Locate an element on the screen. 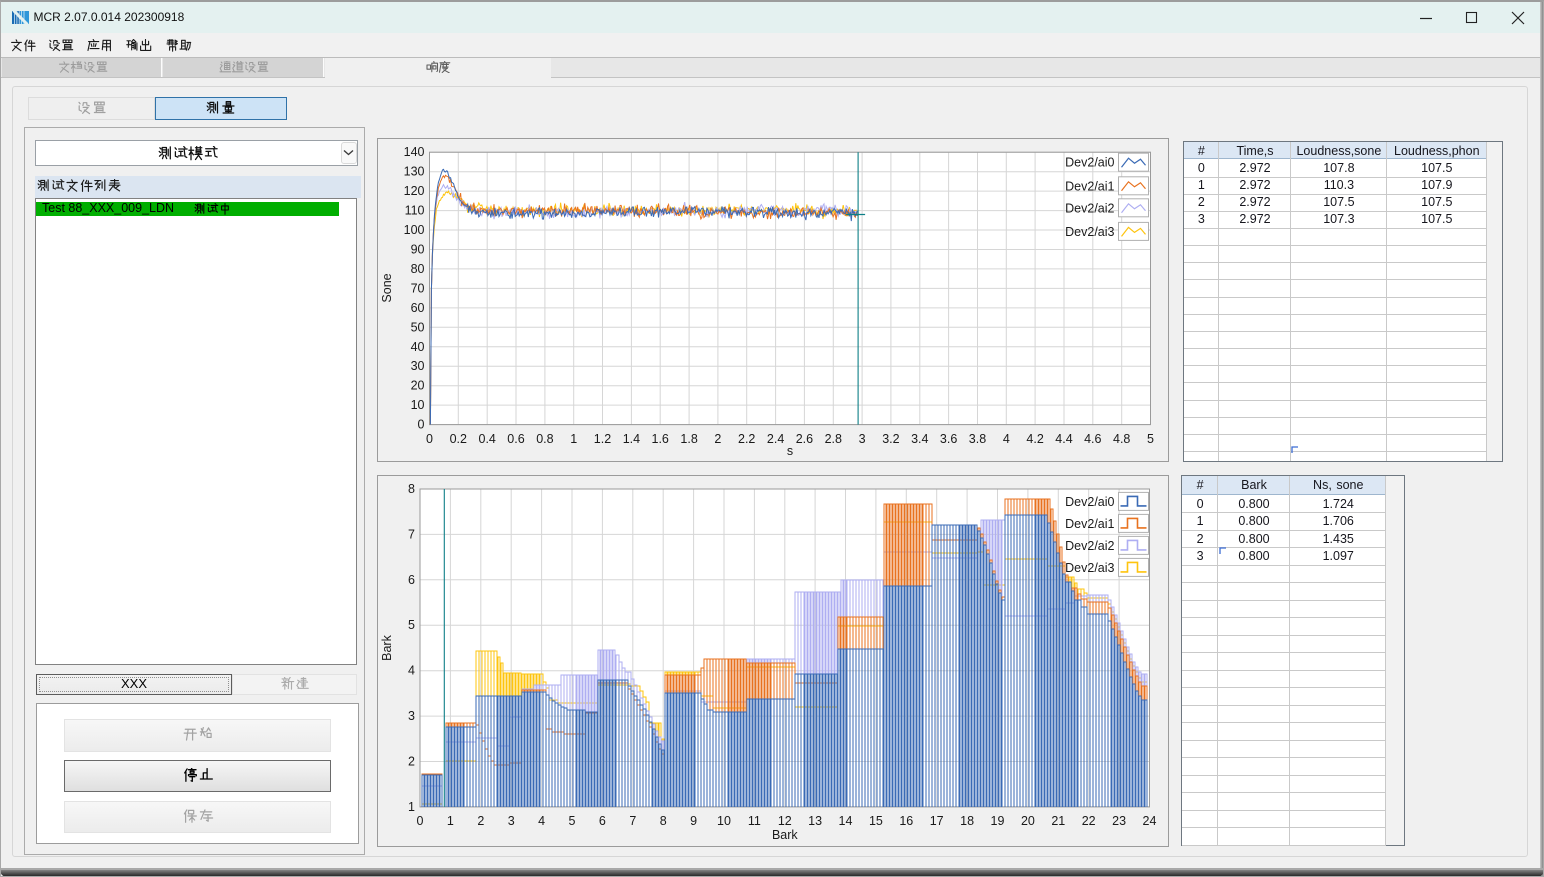 The width and height of the screenshot is (1544, 877). svg-text: 4.4 is located at coordinates (1063, 439).